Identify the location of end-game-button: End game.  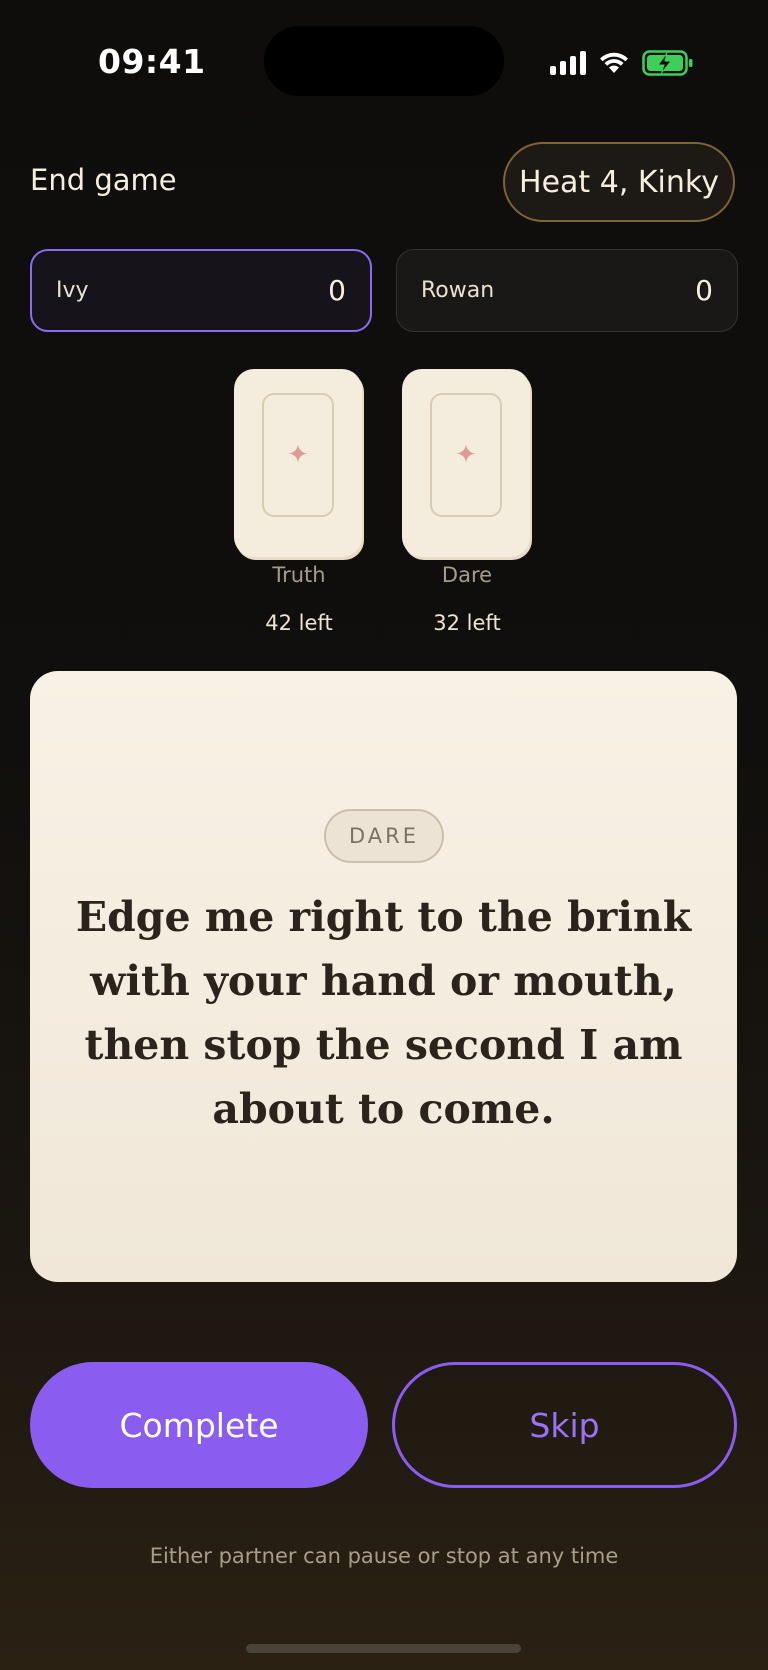
(103, 180).